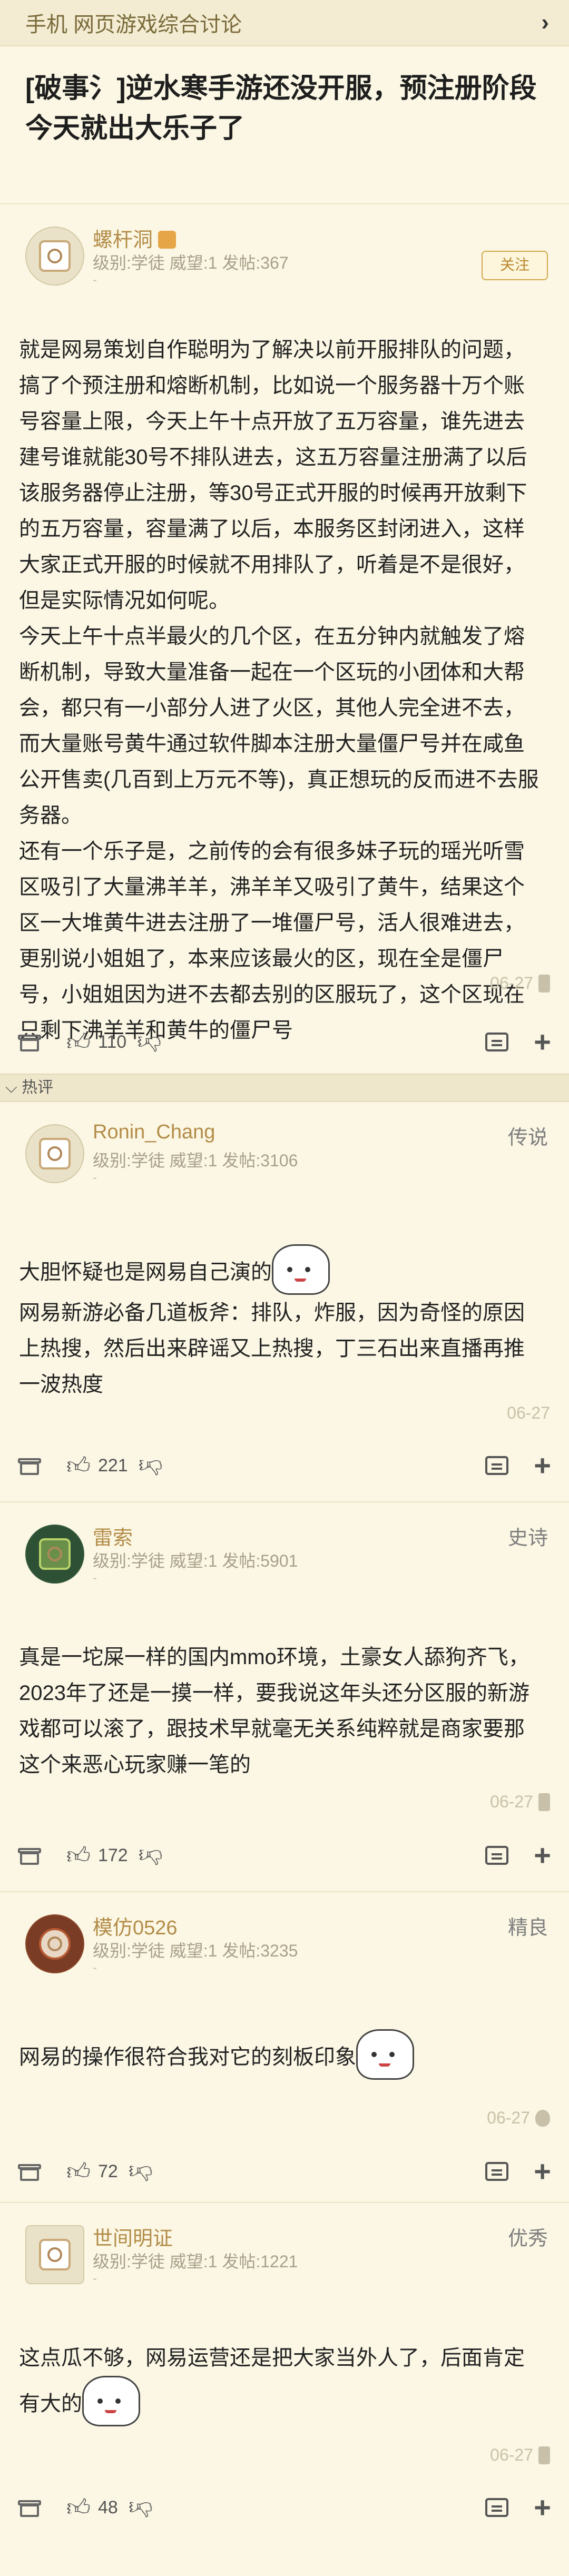 The width and height of the screenshot is (569, 2576). I want to click on action-bar: 👍︎ 221 👍︎ +, so click(284, 1466).